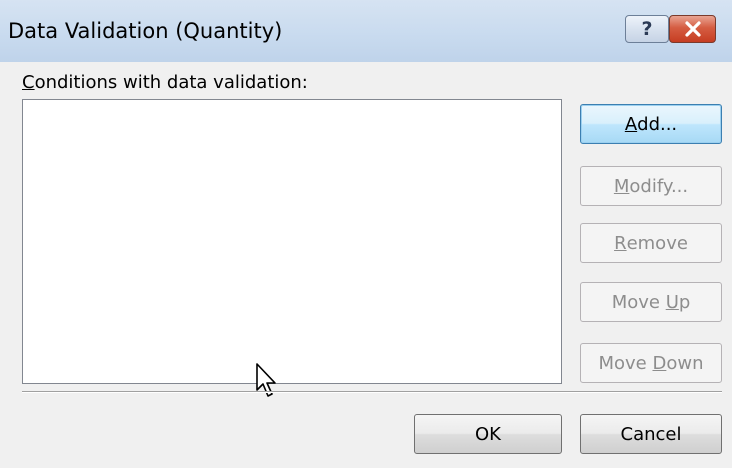 The height and width of the screenshot is (468, 732). Describe the element at coordinates (266, 380) in the screenshot. I see `mouse-pointer-icon` at that location.